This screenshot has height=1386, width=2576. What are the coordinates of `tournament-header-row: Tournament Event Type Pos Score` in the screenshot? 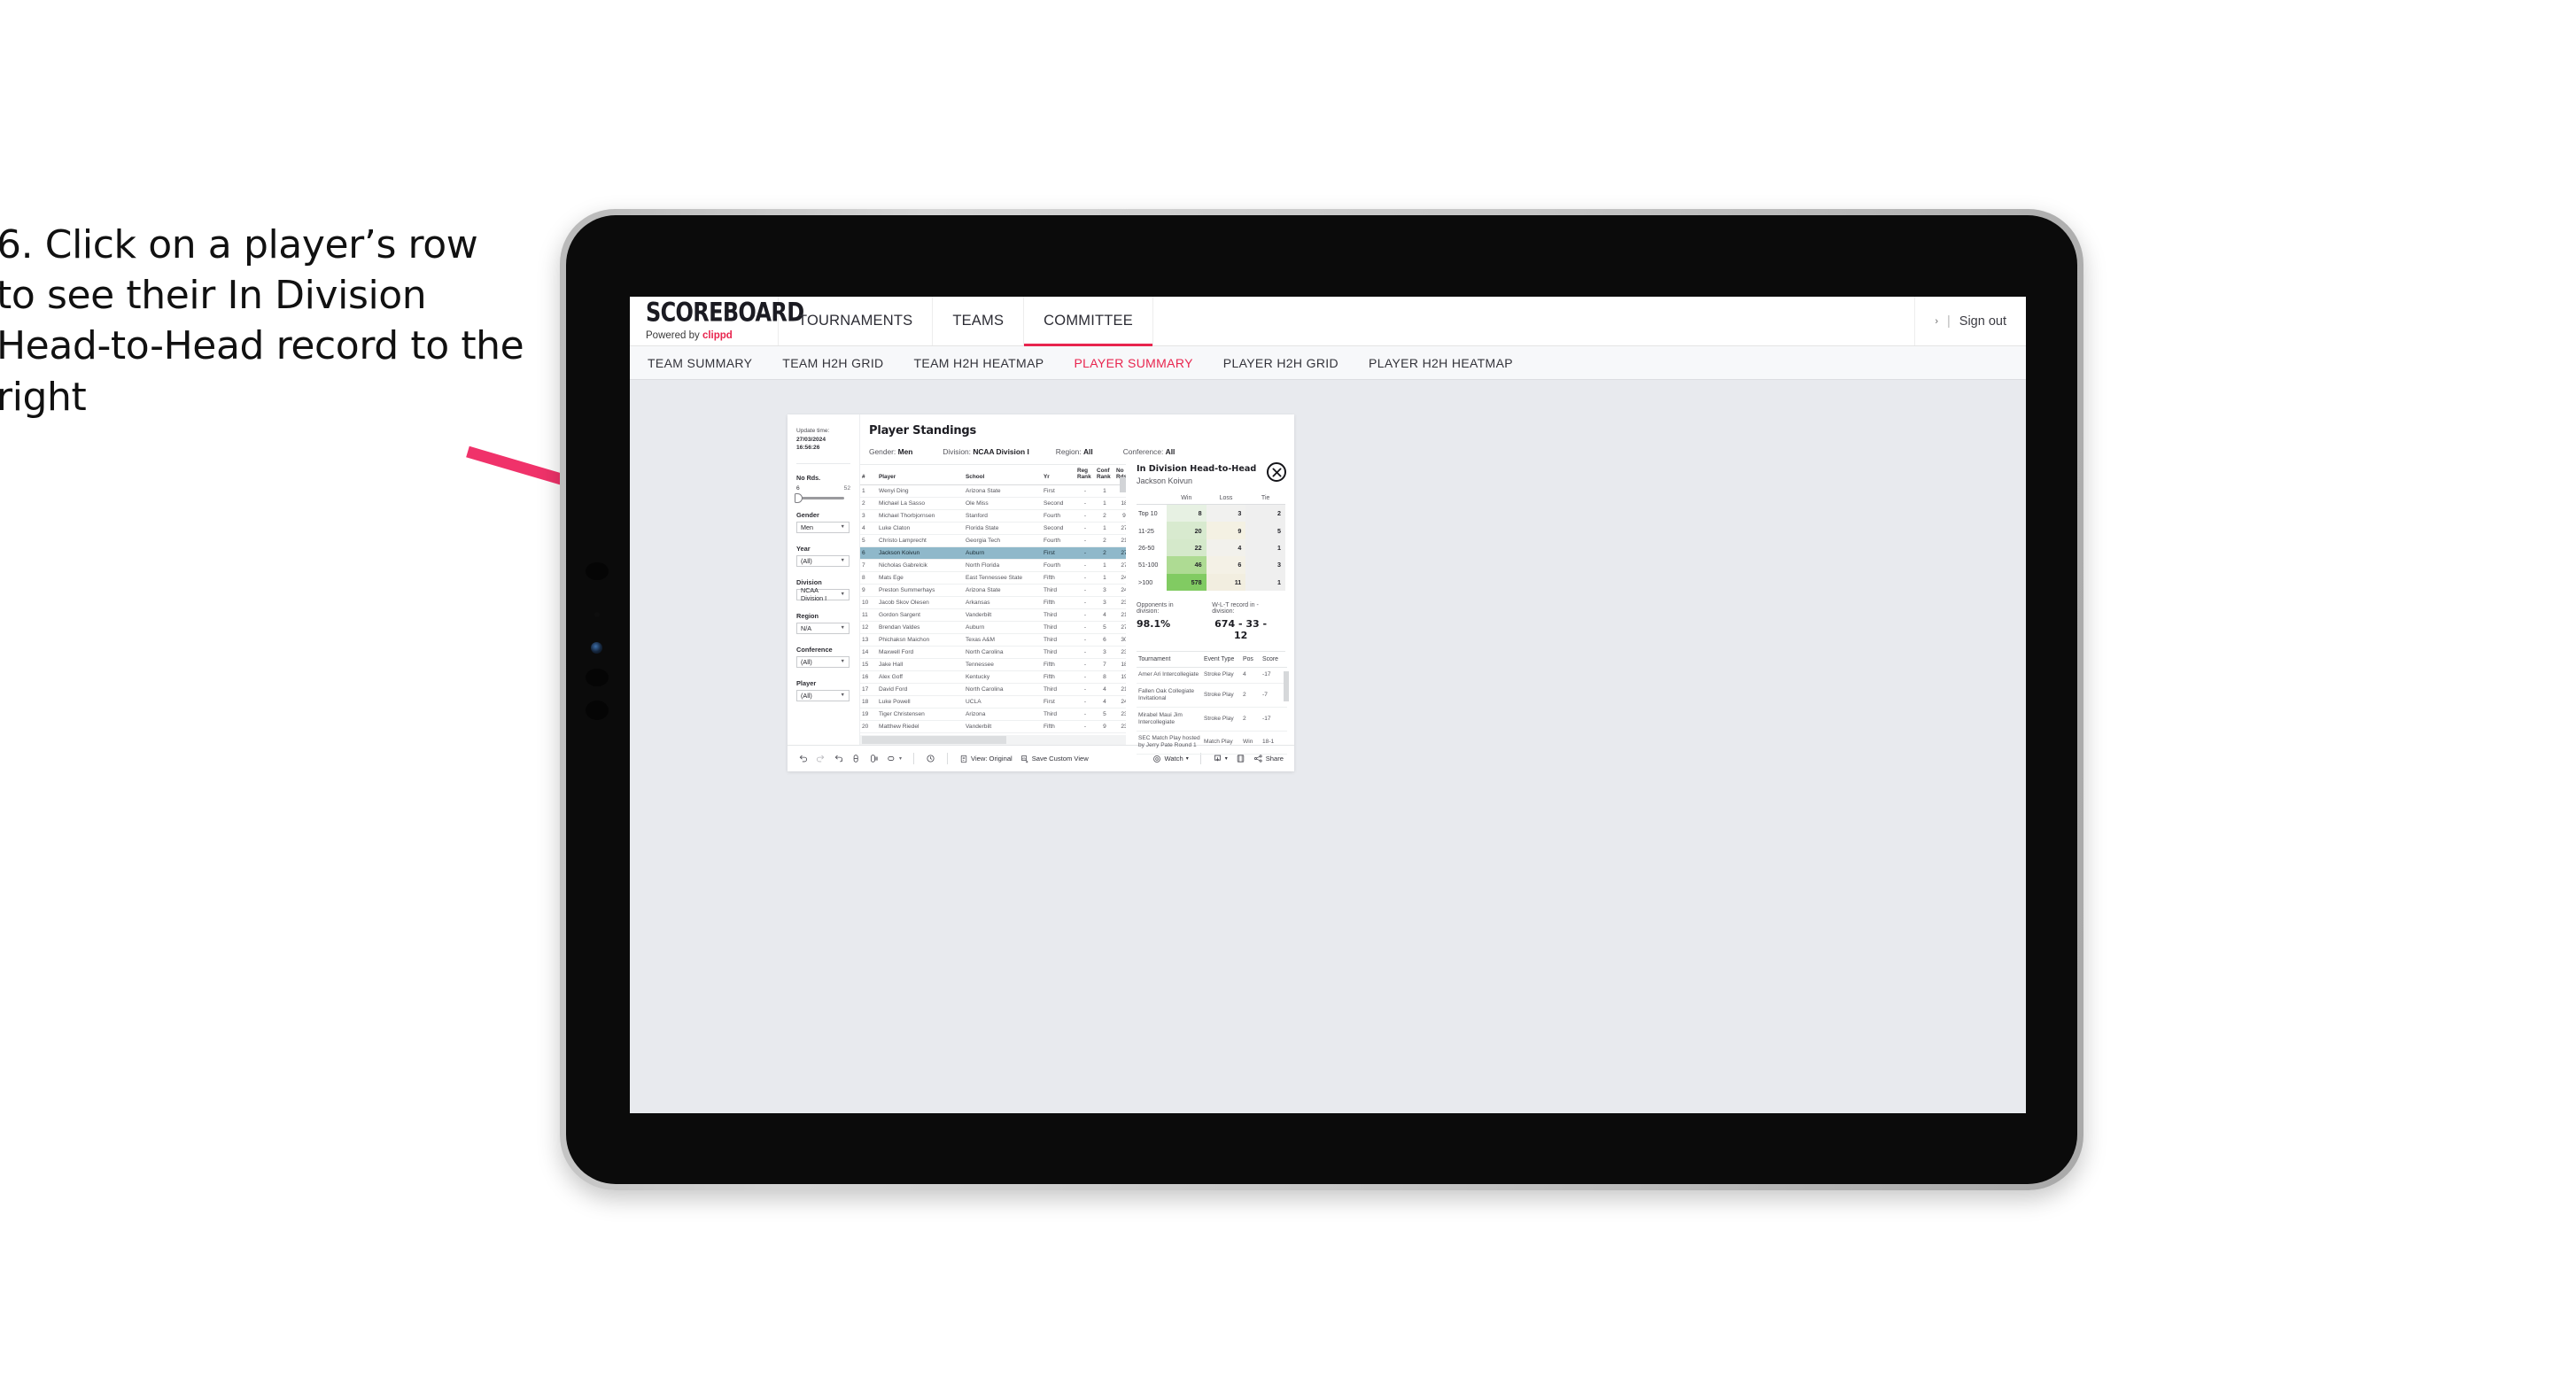 It's located at (1212, 659).